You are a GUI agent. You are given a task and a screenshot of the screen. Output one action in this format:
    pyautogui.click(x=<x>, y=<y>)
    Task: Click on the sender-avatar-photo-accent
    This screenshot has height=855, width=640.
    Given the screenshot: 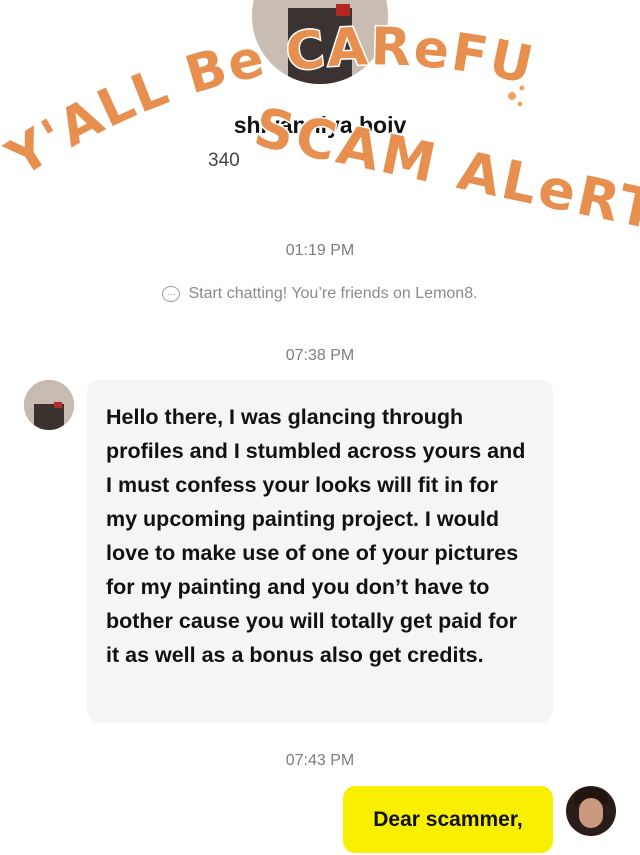 What is the action you would take?
    pyautogui.click(x=58, y=405)
    